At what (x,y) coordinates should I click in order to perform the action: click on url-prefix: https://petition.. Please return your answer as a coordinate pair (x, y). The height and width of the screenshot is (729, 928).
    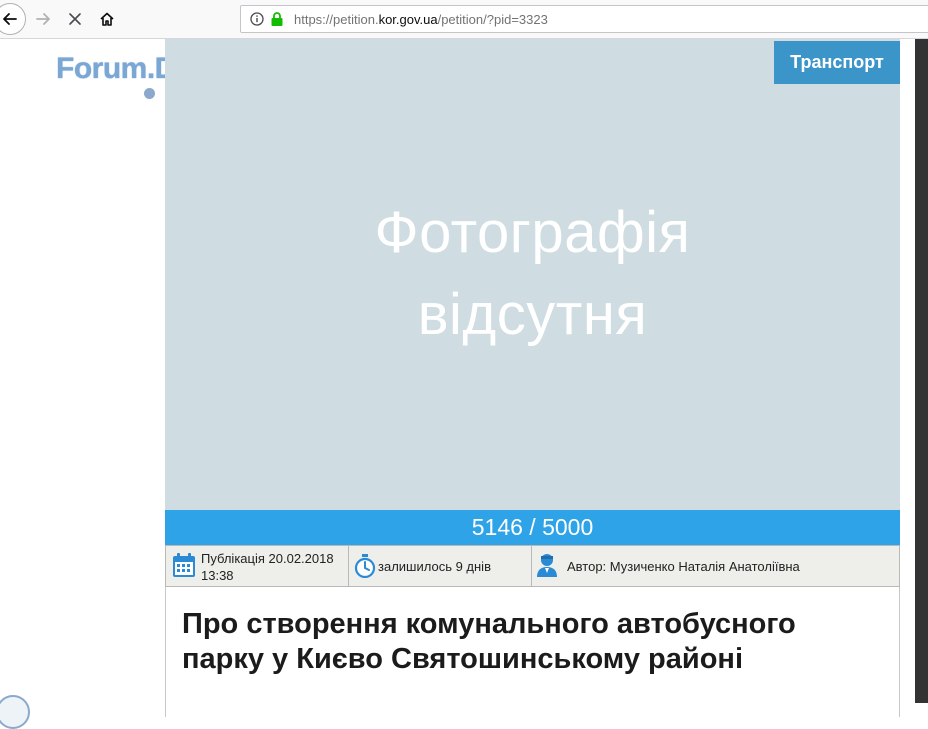
    Looking at the image, I should click on (336, 19).